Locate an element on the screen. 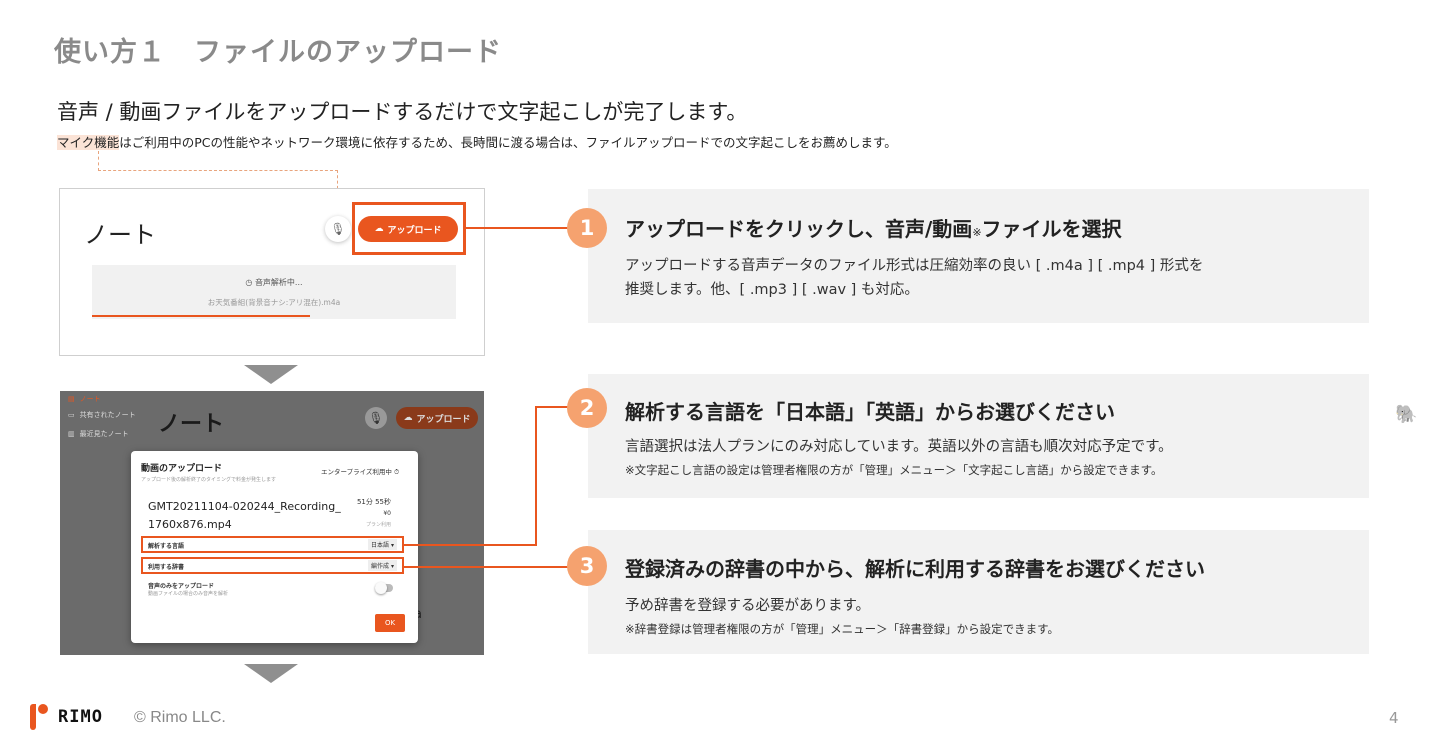 This screenshot has width=1430, height=744. plan-status: エンタープライズ利用中 ⏱ is located at coordinates (360, 471).